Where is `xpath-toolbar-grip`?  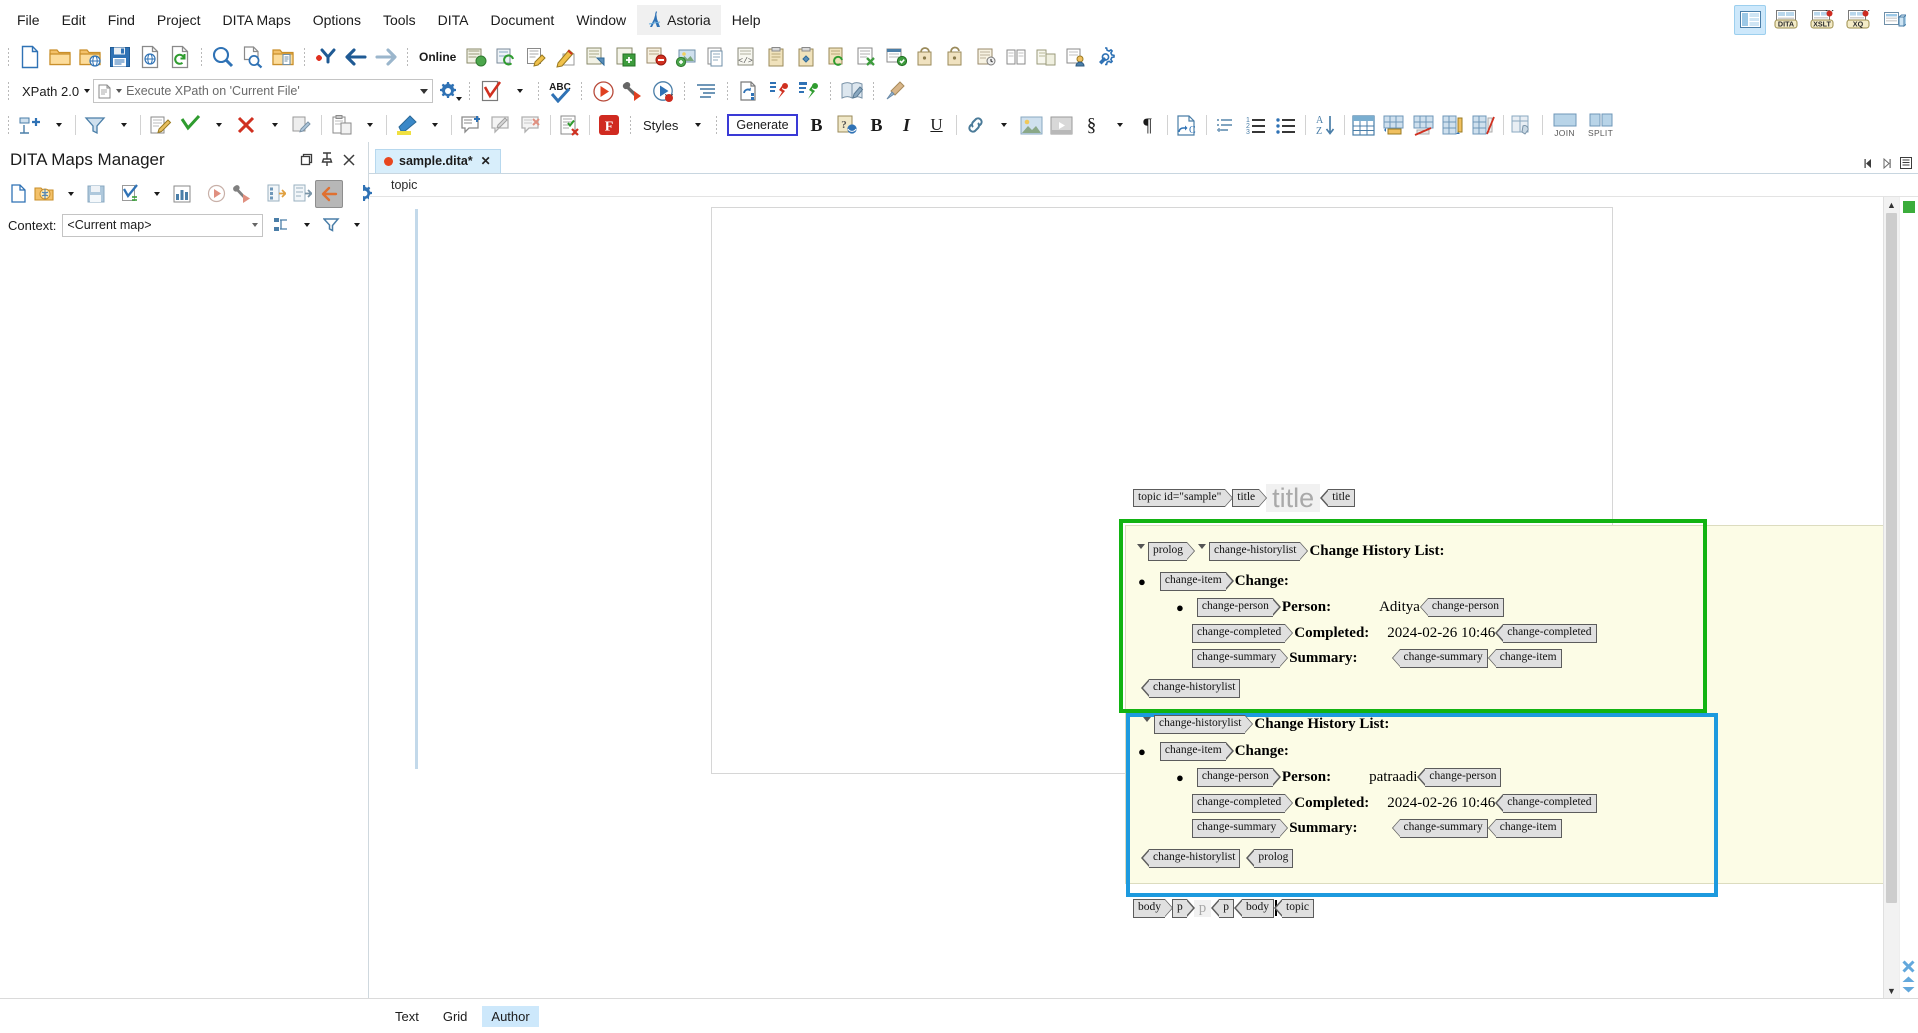
xpath-toolbar-grip is located at coordinates (8, 91).